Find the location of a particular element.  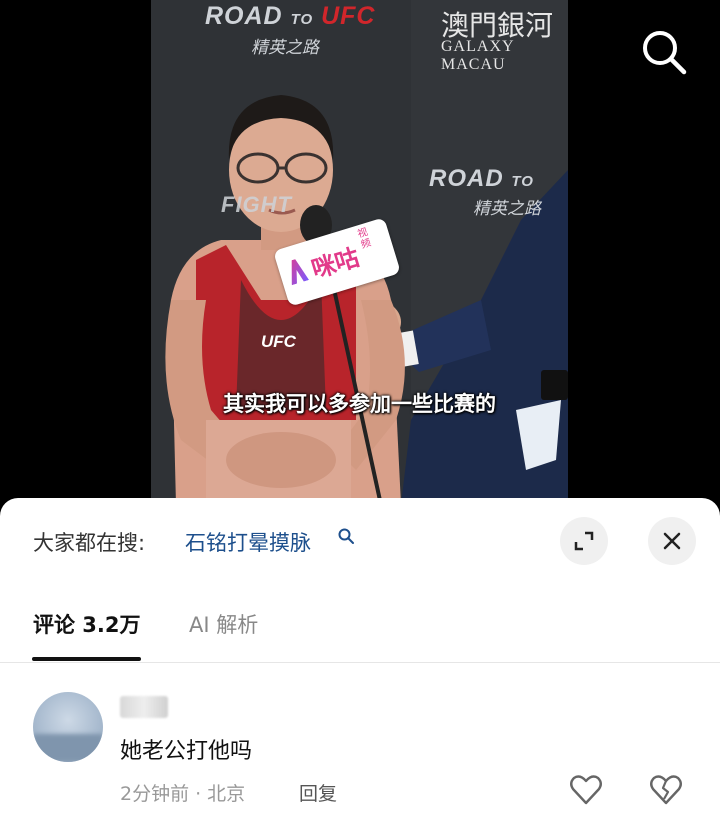

mic-brand: 咪咕 is located at coordinates (335, 263).